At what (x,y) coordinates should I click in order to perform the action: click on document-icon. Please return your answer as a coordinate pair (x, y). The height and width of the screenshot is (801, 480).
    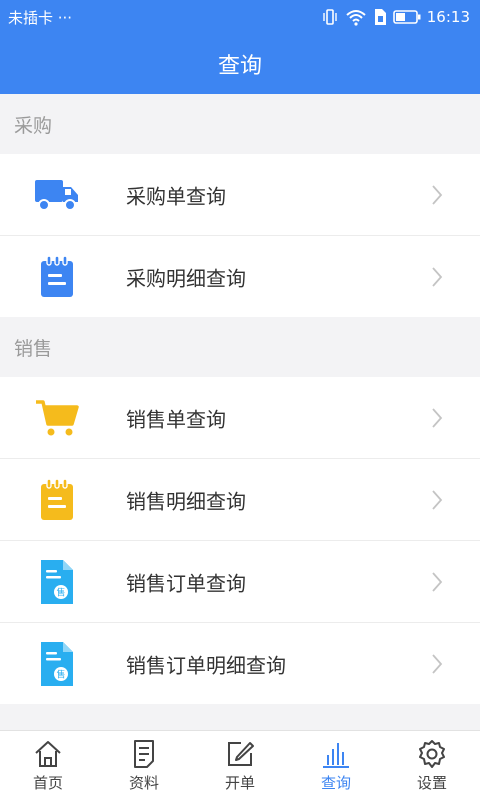
    Looking at the image, I should click on (144, 755).